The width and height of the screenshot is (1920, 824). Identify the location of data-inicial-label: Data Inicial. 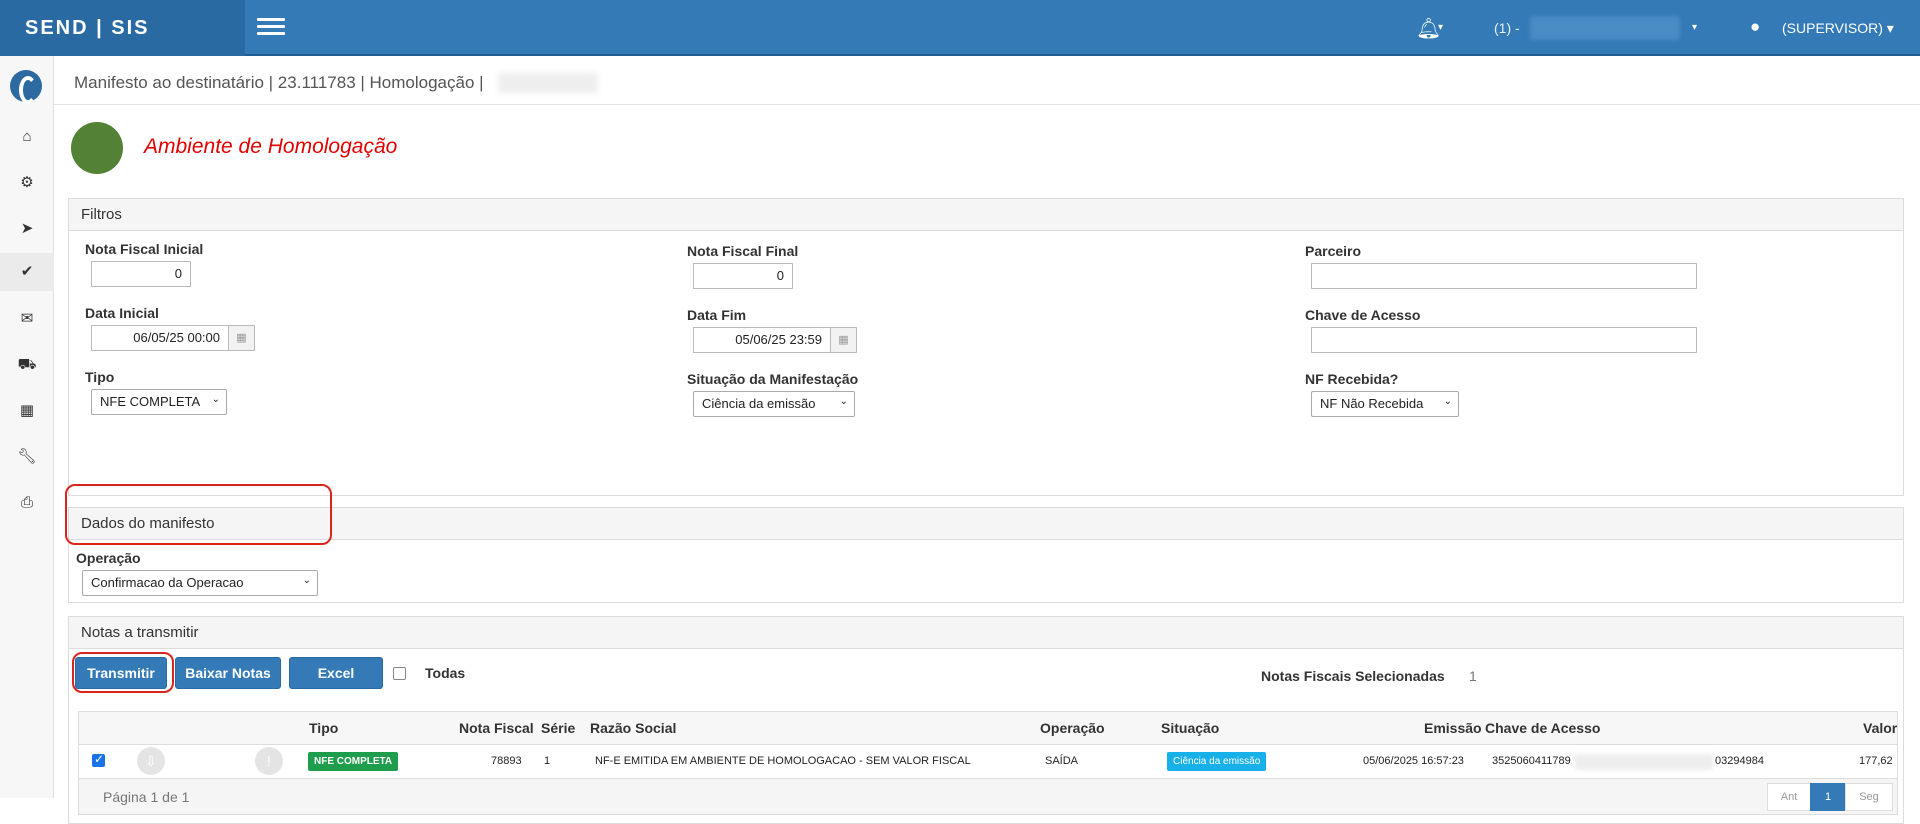
(122, 313).